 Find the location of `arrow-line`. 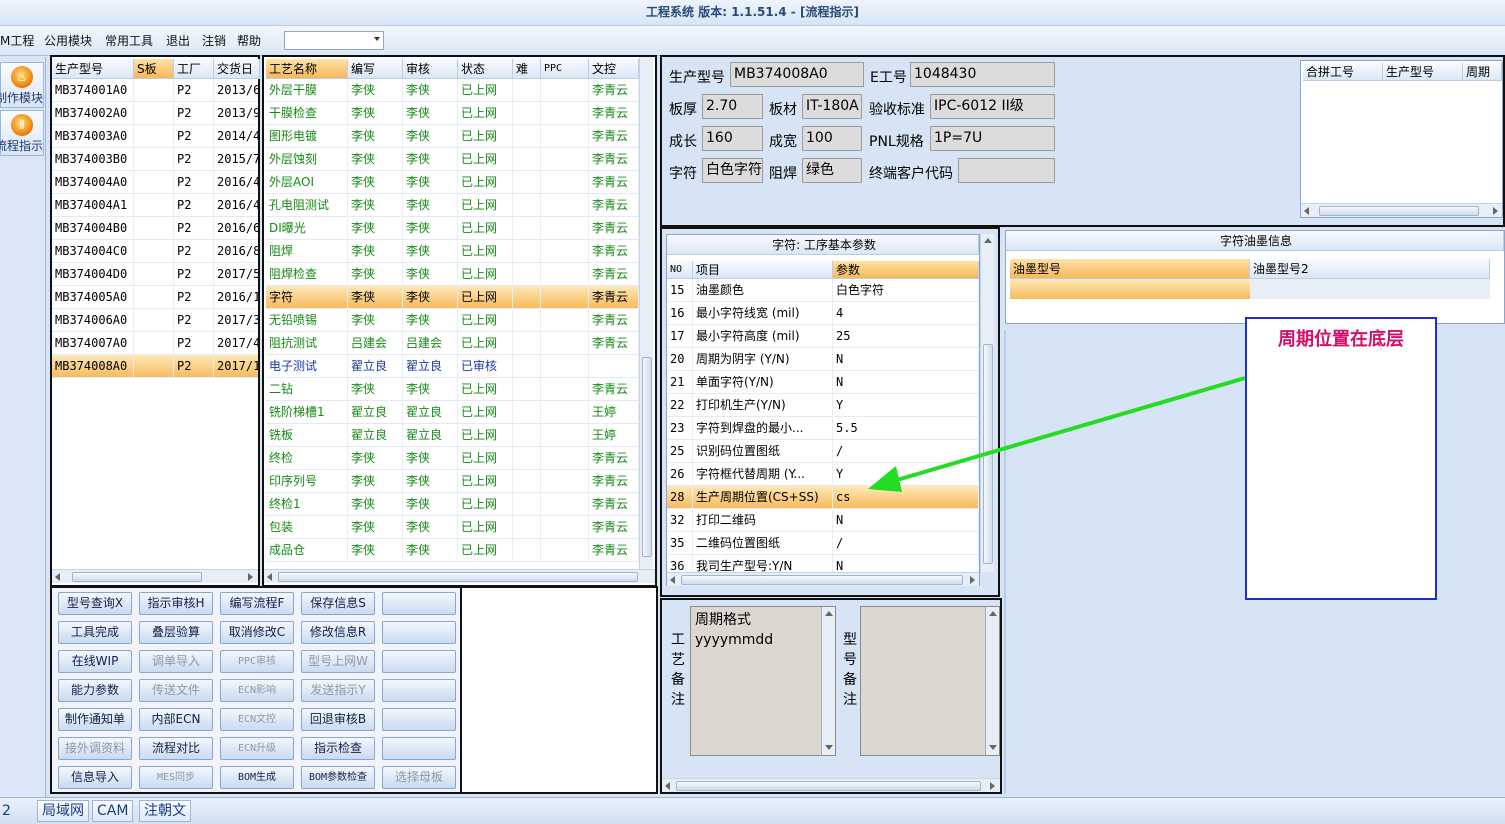

arrow-line is located at coordinates (1067, 430).